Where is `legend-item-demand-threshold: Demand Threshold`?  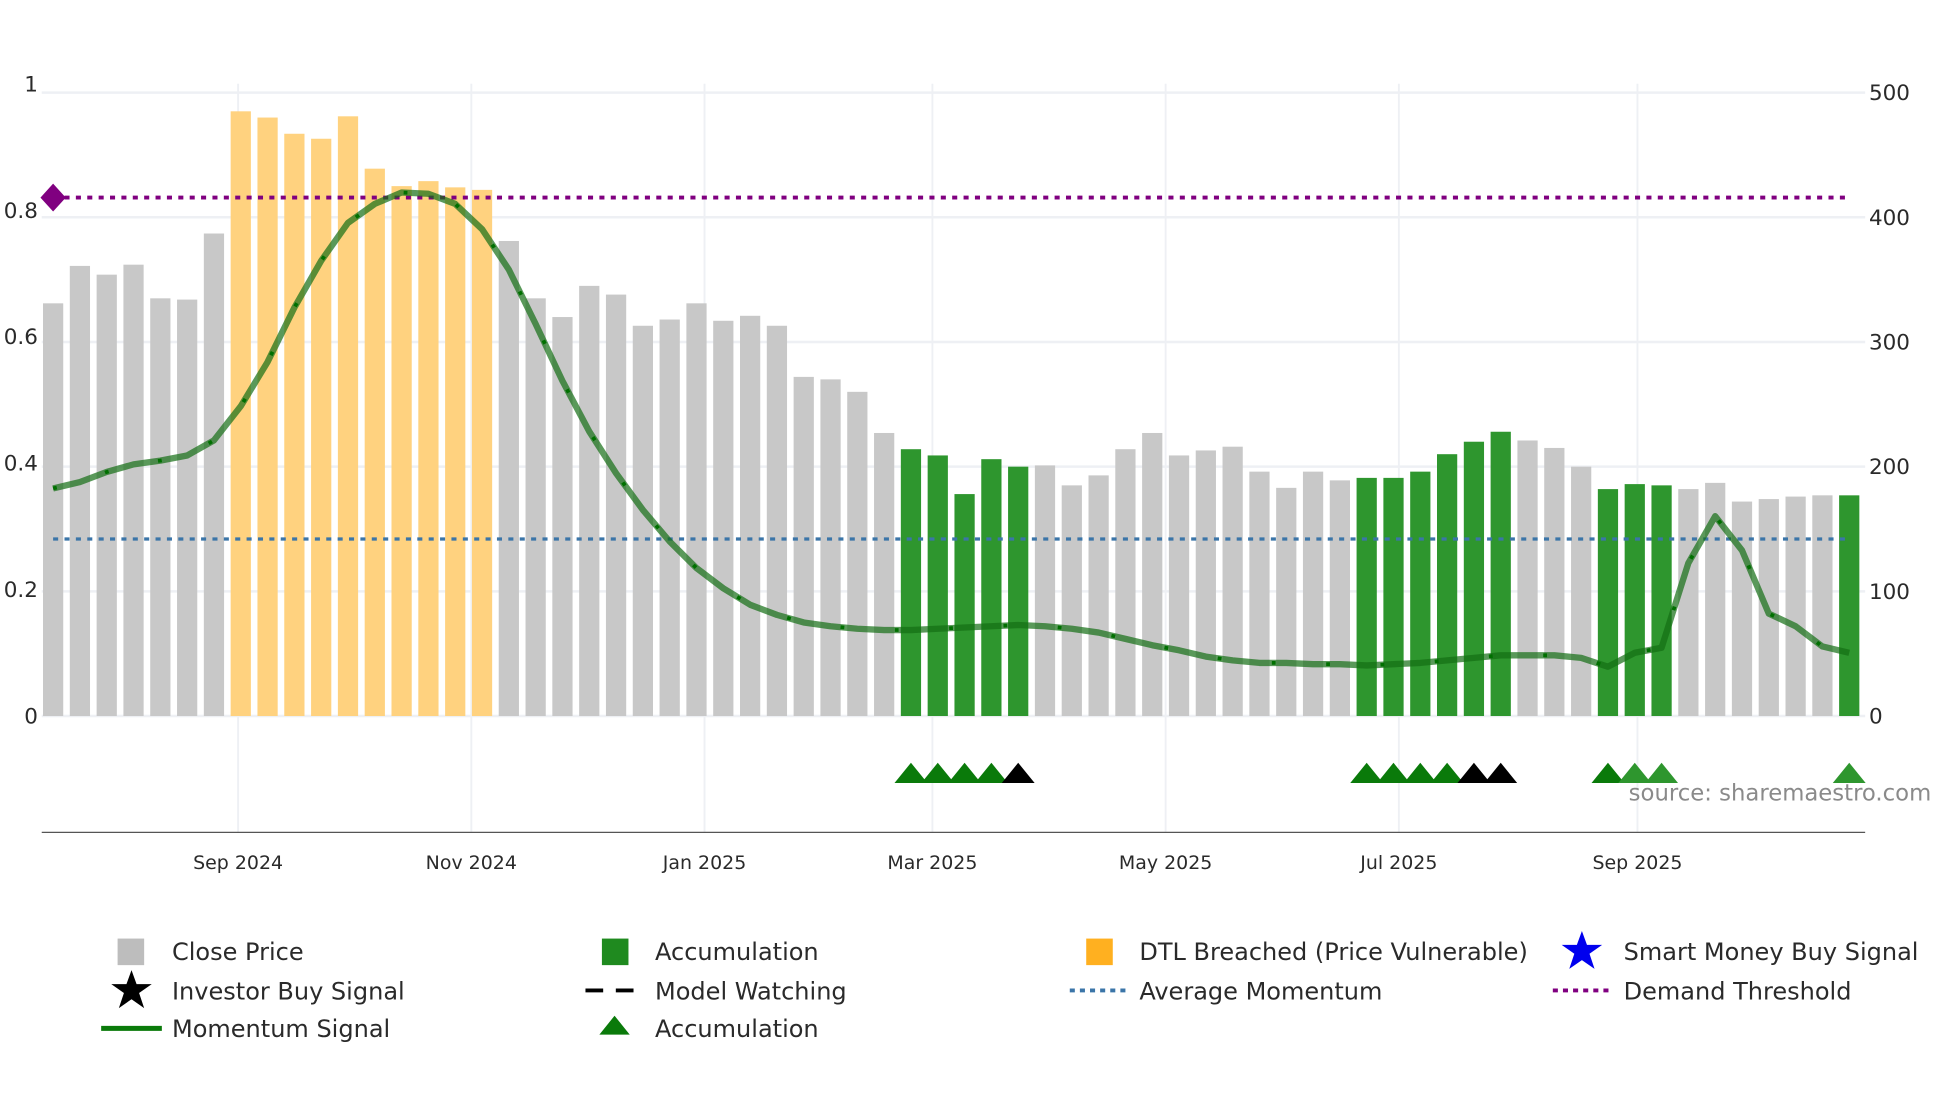 legend-item-demand-threshold: Demand Threshold is located at coordinates (1702, 991).